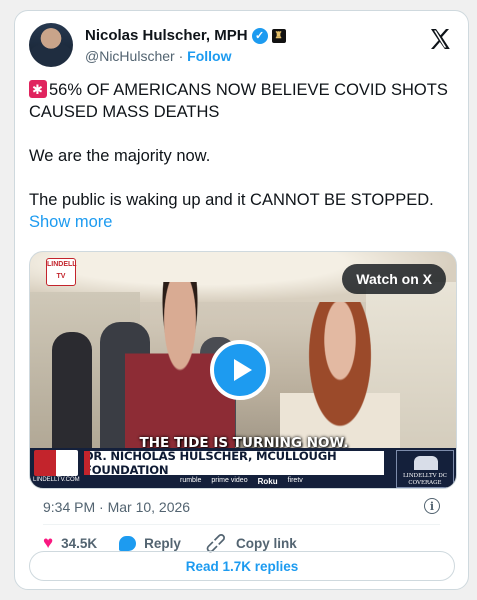 This screenshot has height=600, width=477. What do you see at coordinates (242, 566) in the screenshot?
I see `read-replies-button: Read 1.7K replies` at bounding box center [242, 566].